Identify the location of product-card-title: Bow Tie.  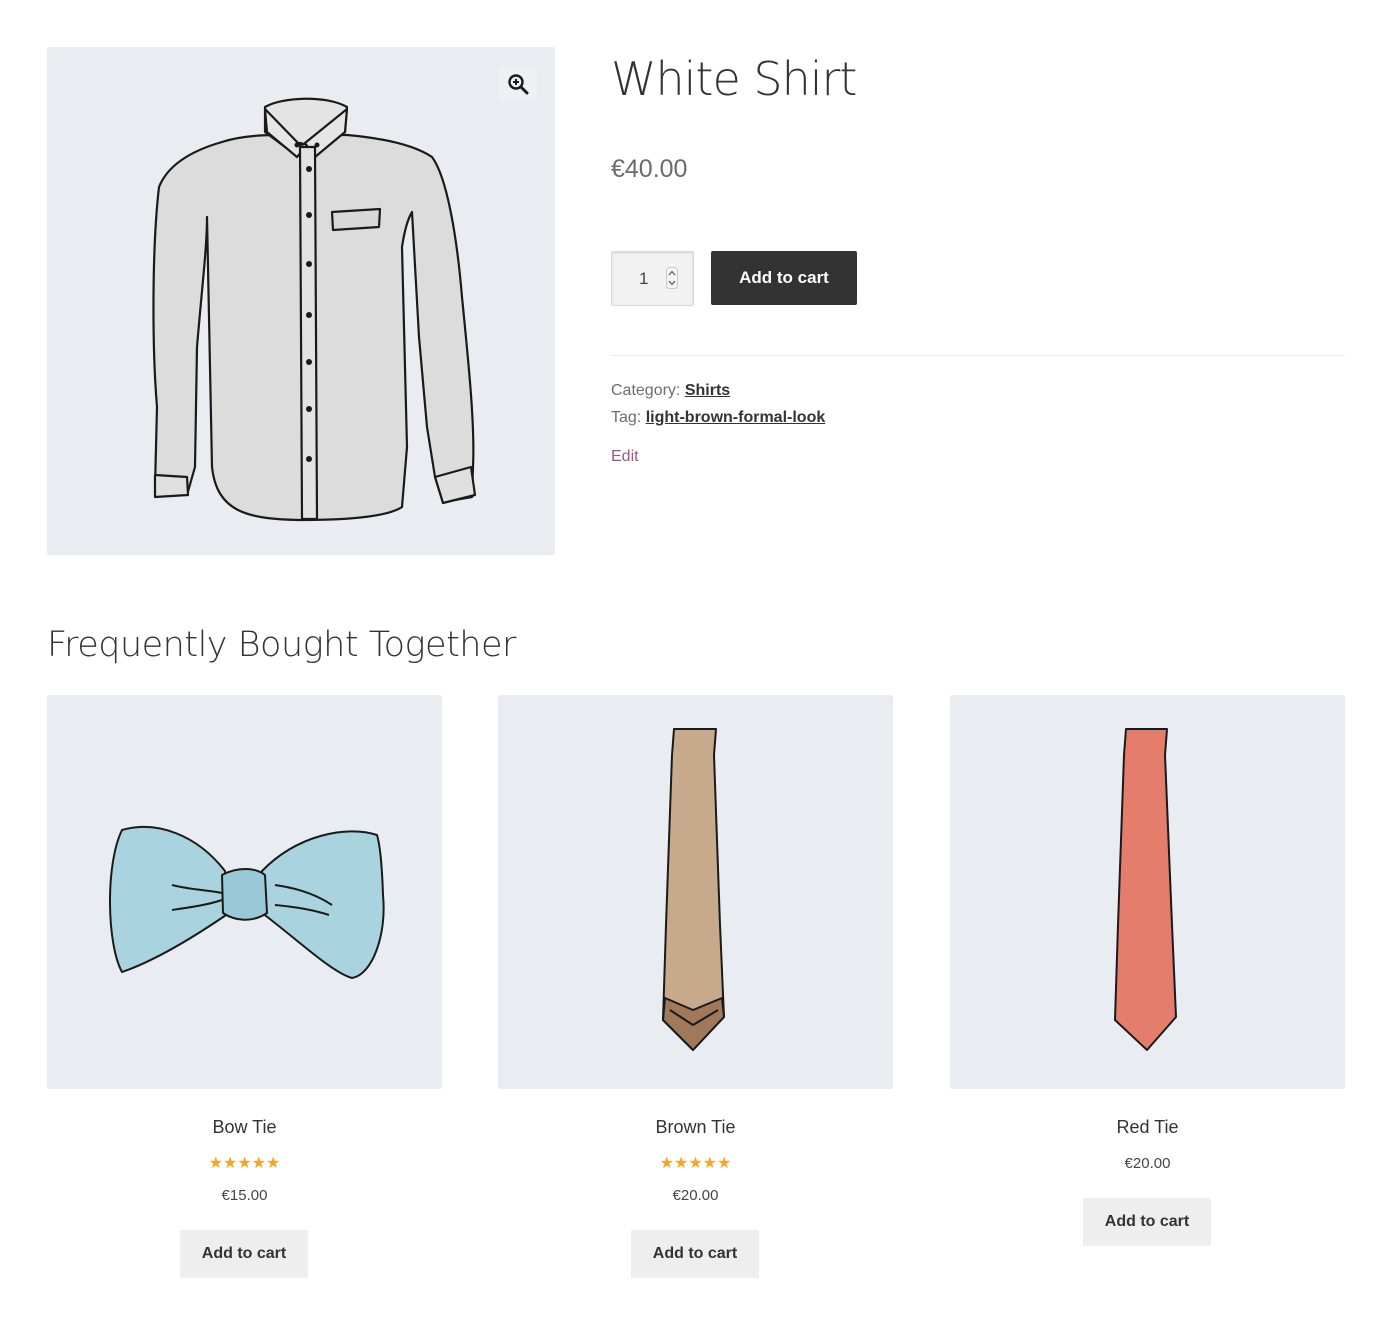
(244, 1127).